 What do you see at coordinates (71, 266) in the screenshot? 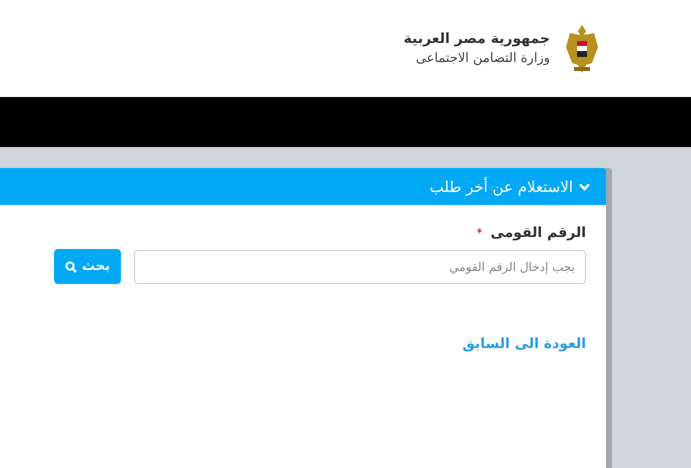
I see `search-icon` at bounding box center [71, 266].